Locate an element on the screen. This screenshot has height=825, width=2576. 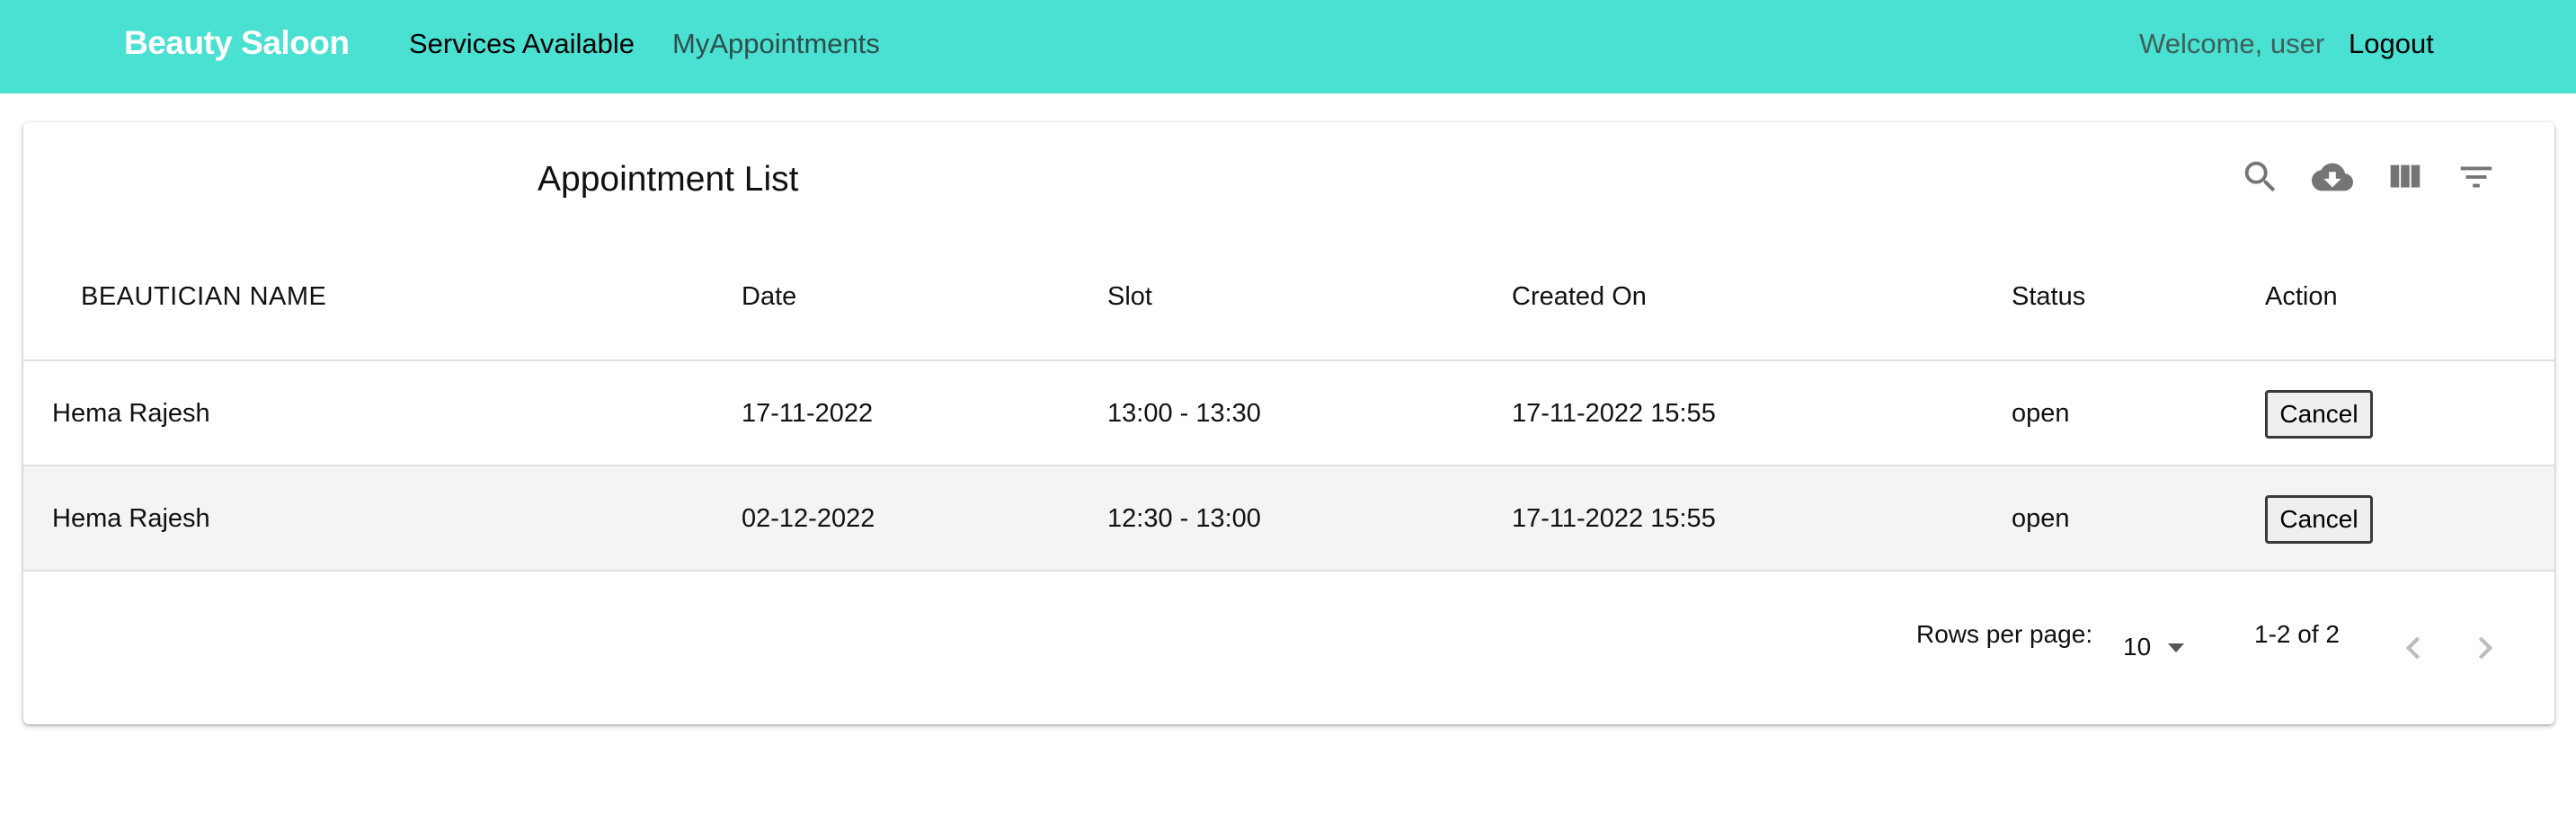
search-icon is located at coordinates (2260, 177).